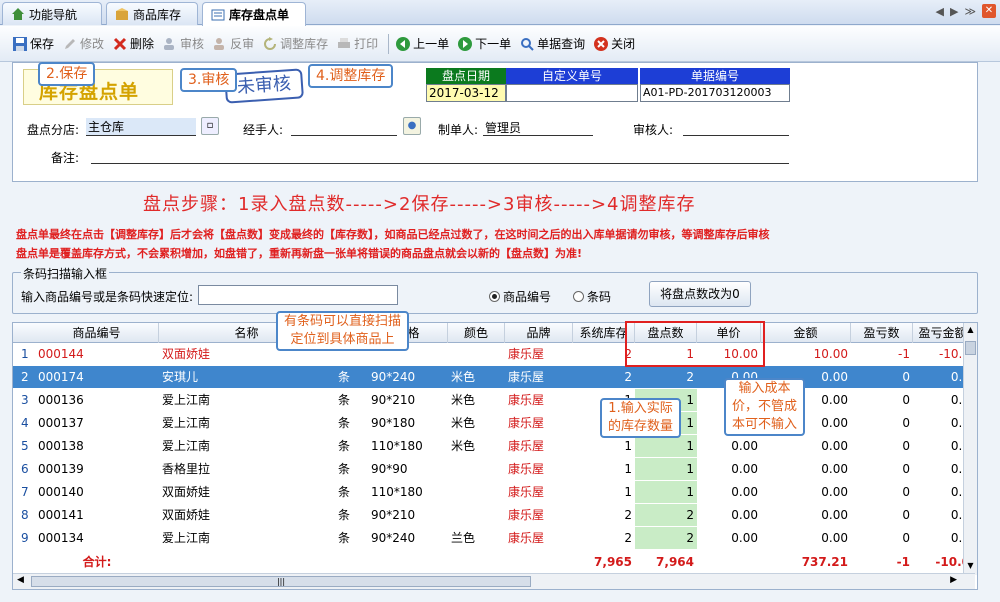  What do you see at coordinates (210, 126) in the screenshot?
I see `branch-picker-button: ▫` at bounding box center [210, 126].